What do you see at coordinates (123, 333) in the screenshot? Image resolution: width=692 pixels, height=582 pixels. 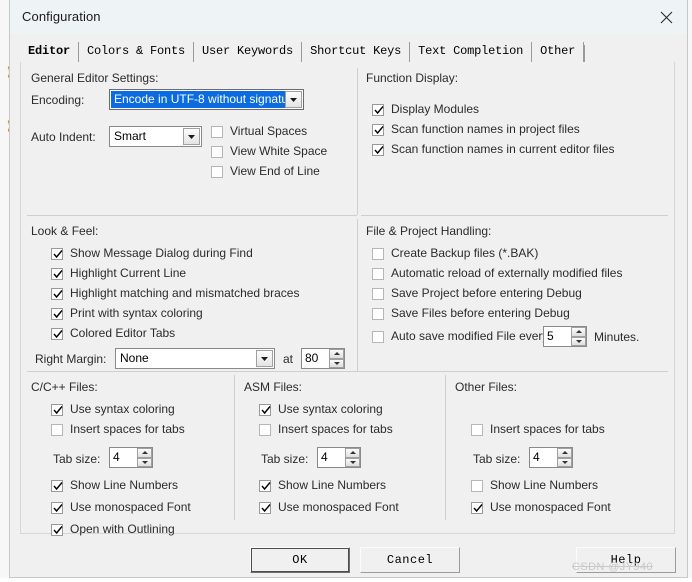 I see `checkbox-label: Colored Editor Tabs` at bounding box center [123, 333].